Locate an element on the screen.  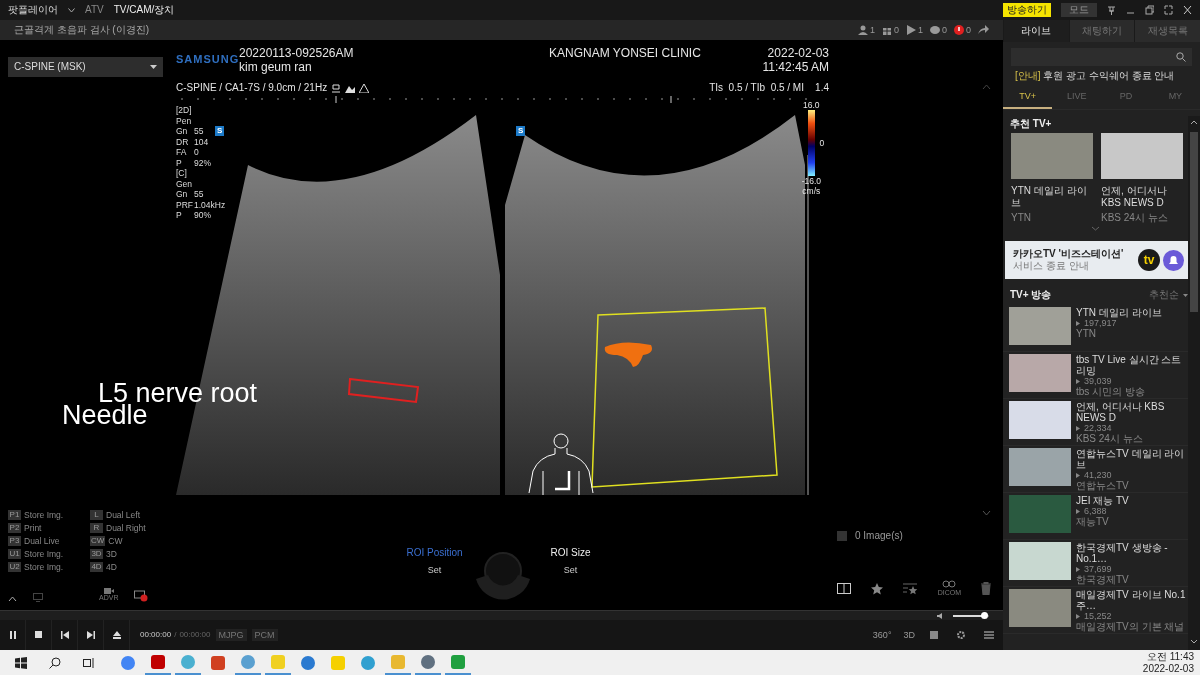
broadcast-item: 언제, 어디서나 KBS NEWS D 22,334 KBS 24시 뉴스 is located at coordinates (1095, 422).